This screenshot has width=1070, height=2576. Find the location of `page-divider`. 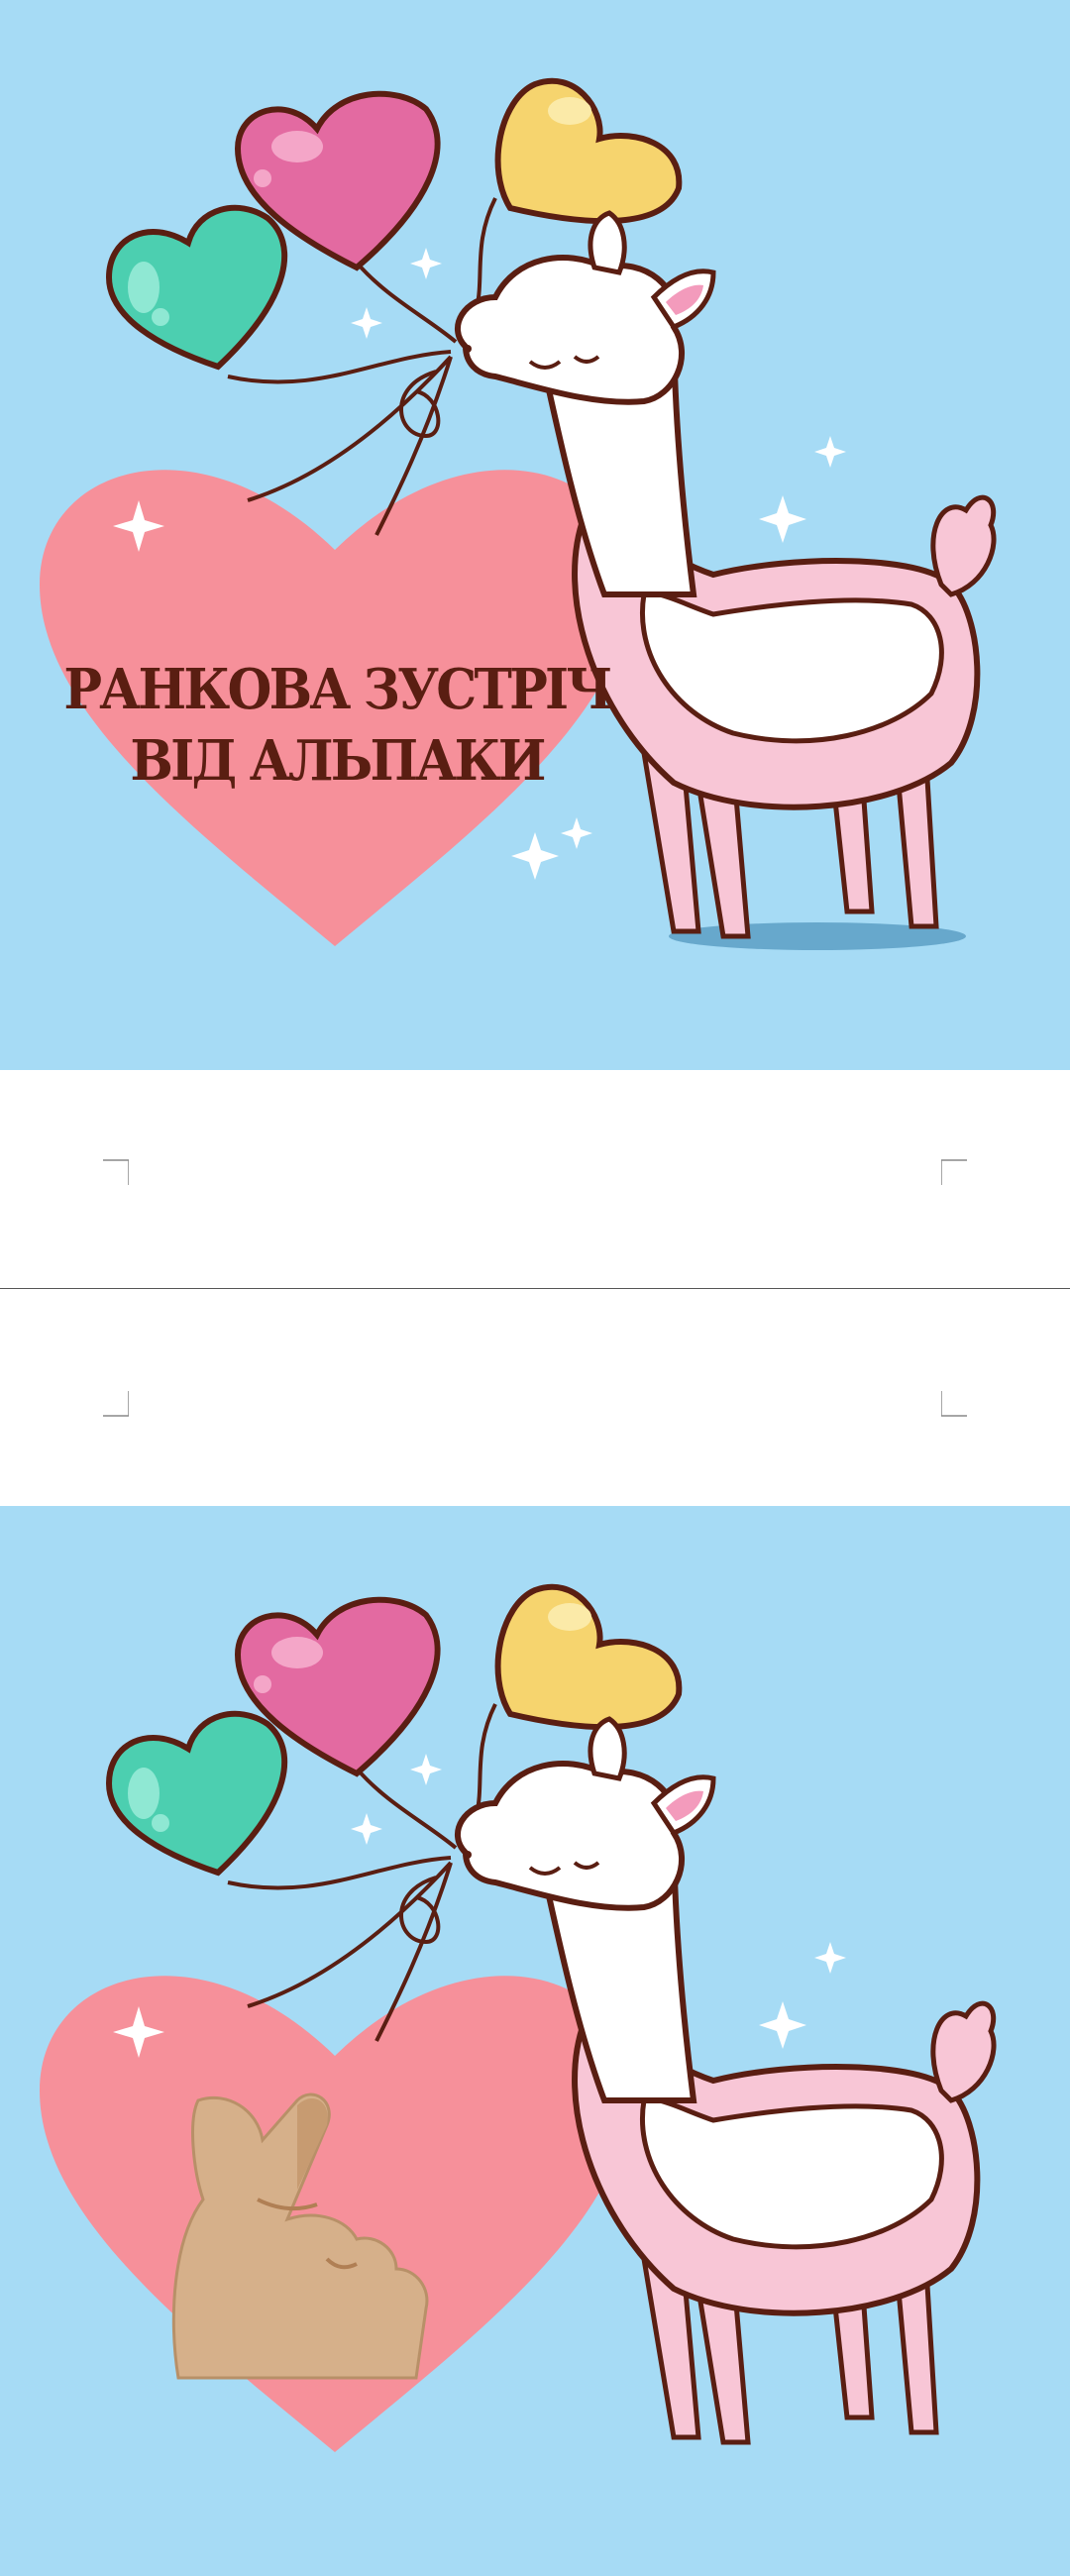

page-divider is located at coordinates (535, 1288).